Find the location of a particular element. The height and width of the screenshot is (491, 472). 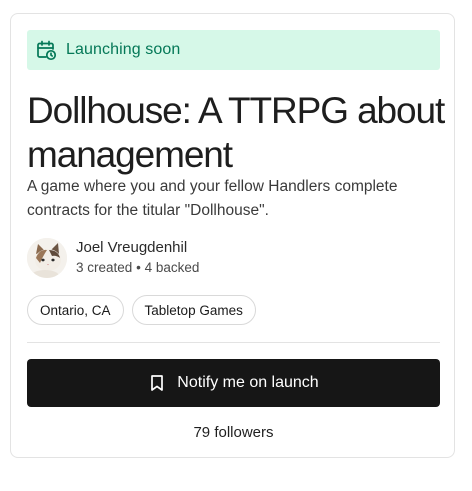

tag-category: Tabletop Games is located at coordinates (193, 310).